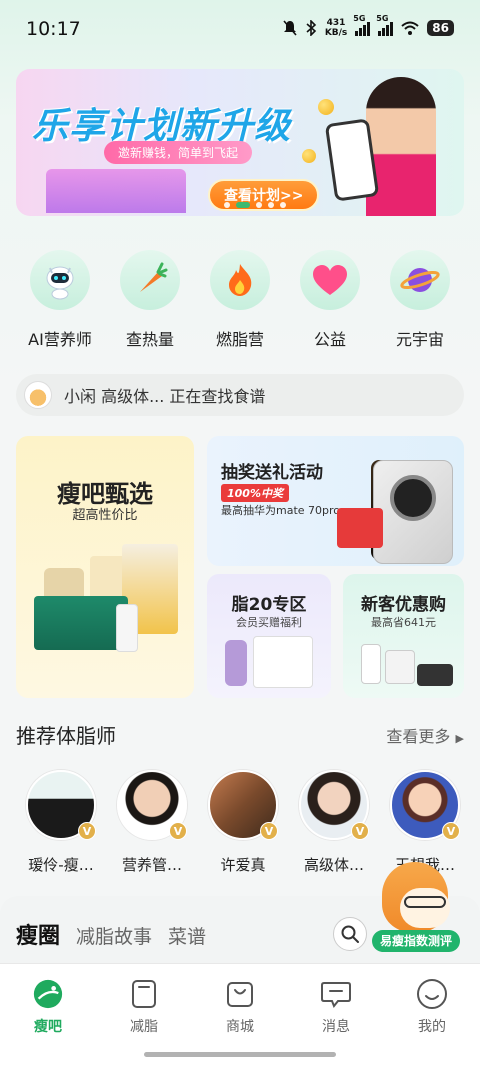 This screenshot has height=1067, width=480. I want to click on net-speed-value: 431, so click(336, 23).